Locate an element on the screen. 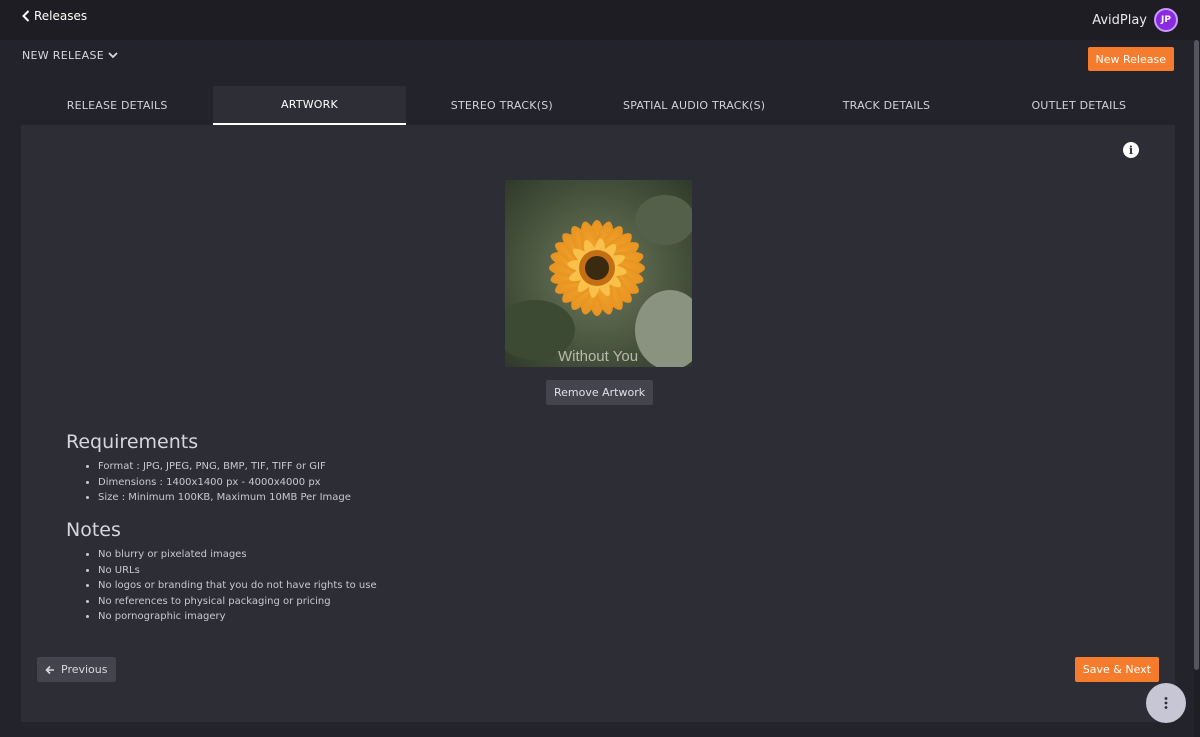  save-next-button: Save & Next is located at coordinates (1116, 669).